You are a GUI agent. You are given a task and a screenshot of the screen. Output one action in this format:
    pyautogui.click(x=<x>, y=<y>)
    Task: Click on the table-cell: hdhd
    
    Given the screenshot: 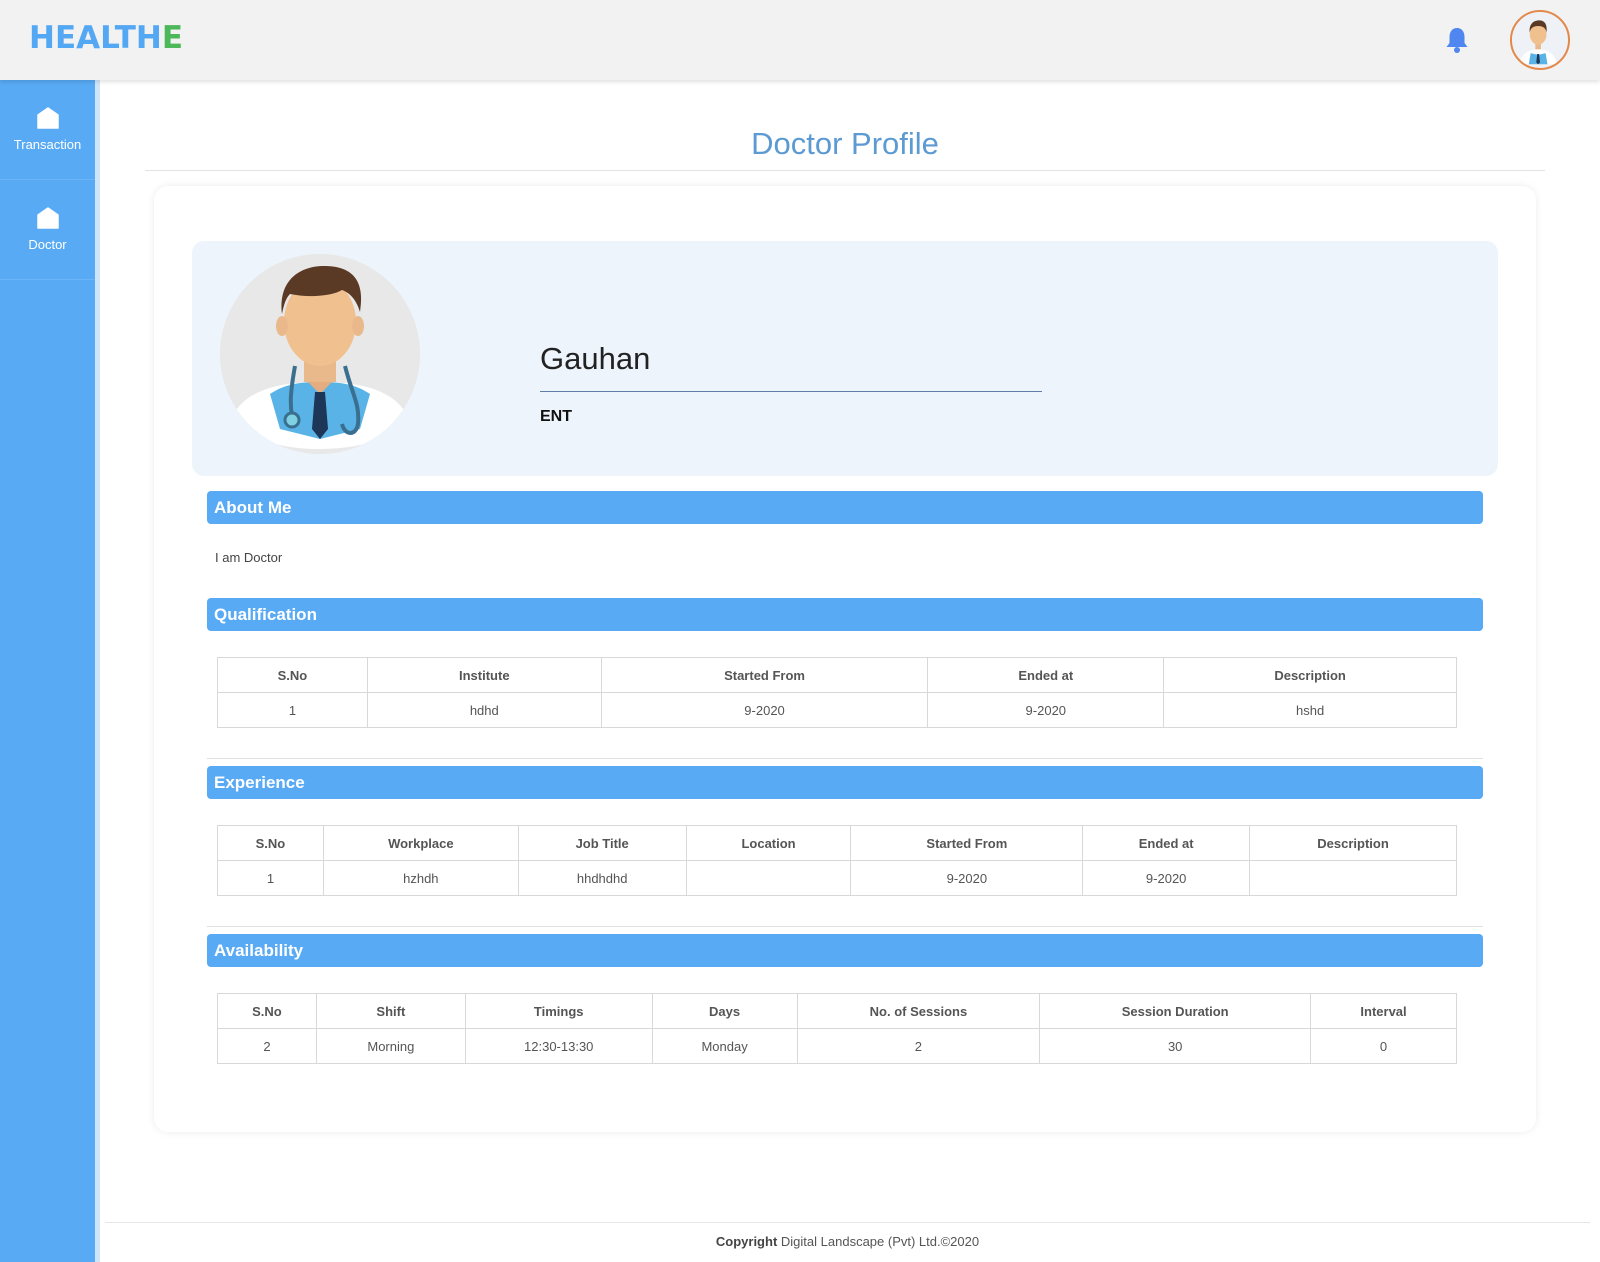 What is the action you would take?
    pyautogui.click(x=484, y=710)
    